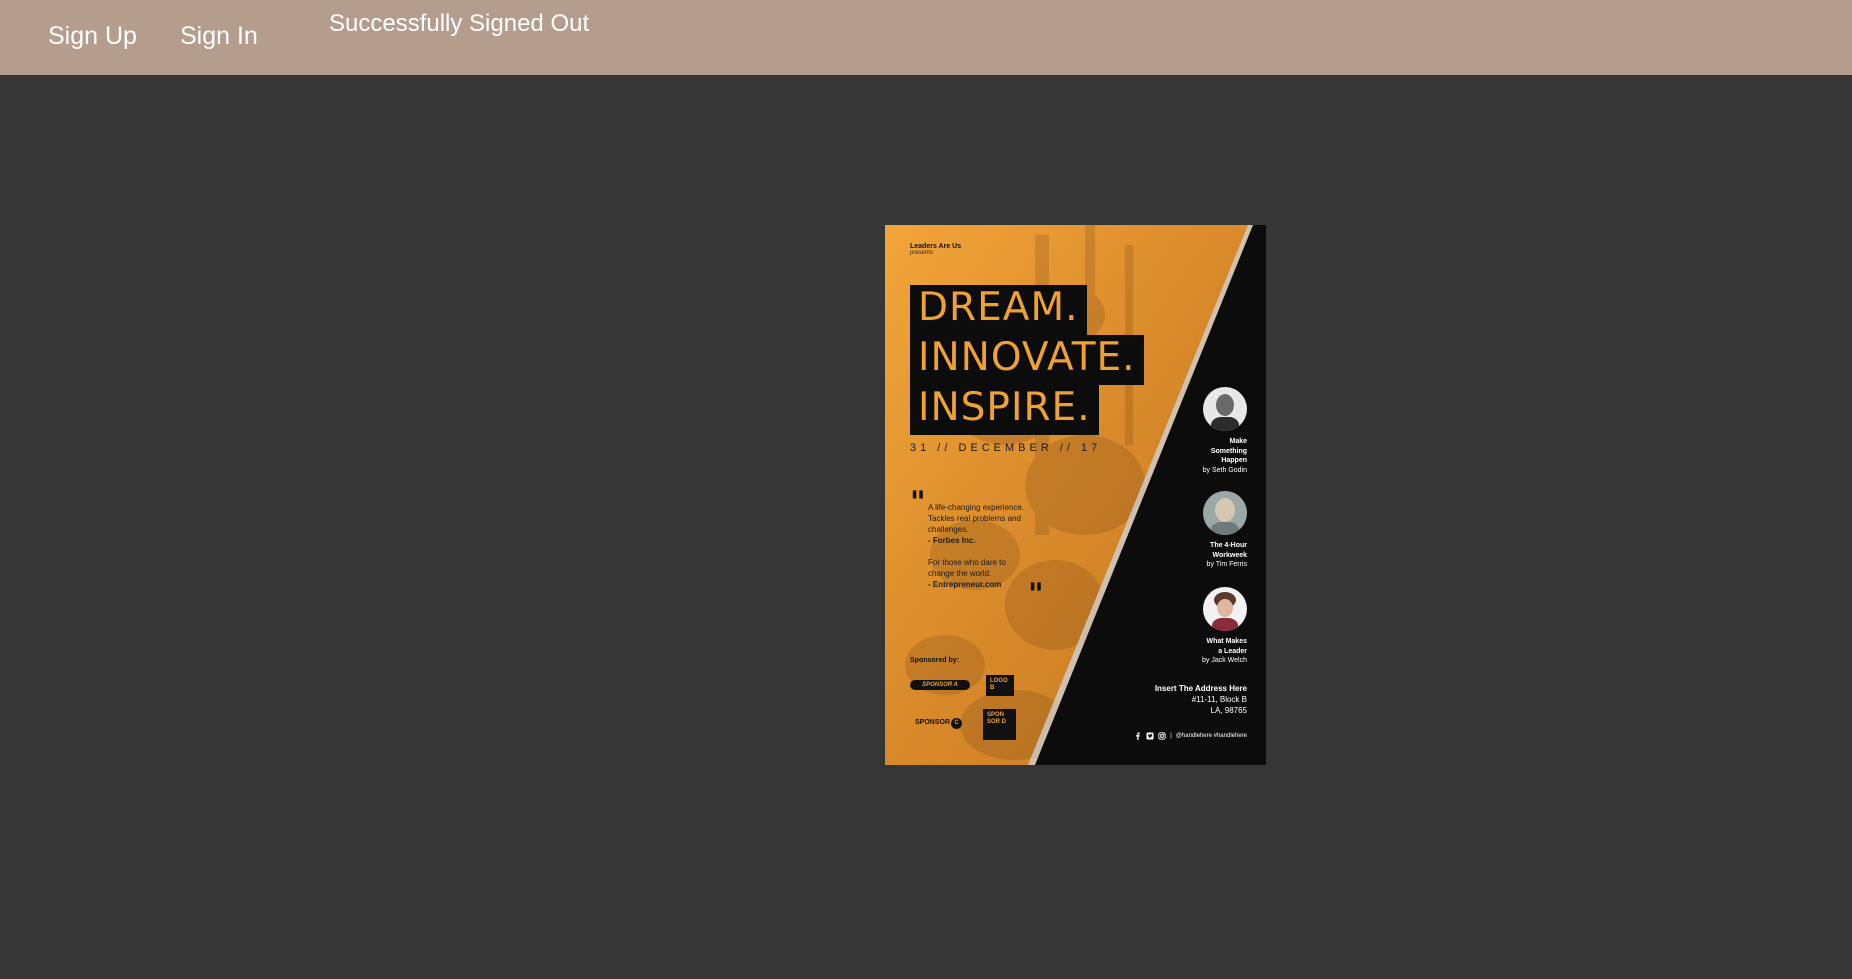  I want to click on book-what-makes-a-leader: What Makes a Leader by Jack Welch, so click(1224, 651).